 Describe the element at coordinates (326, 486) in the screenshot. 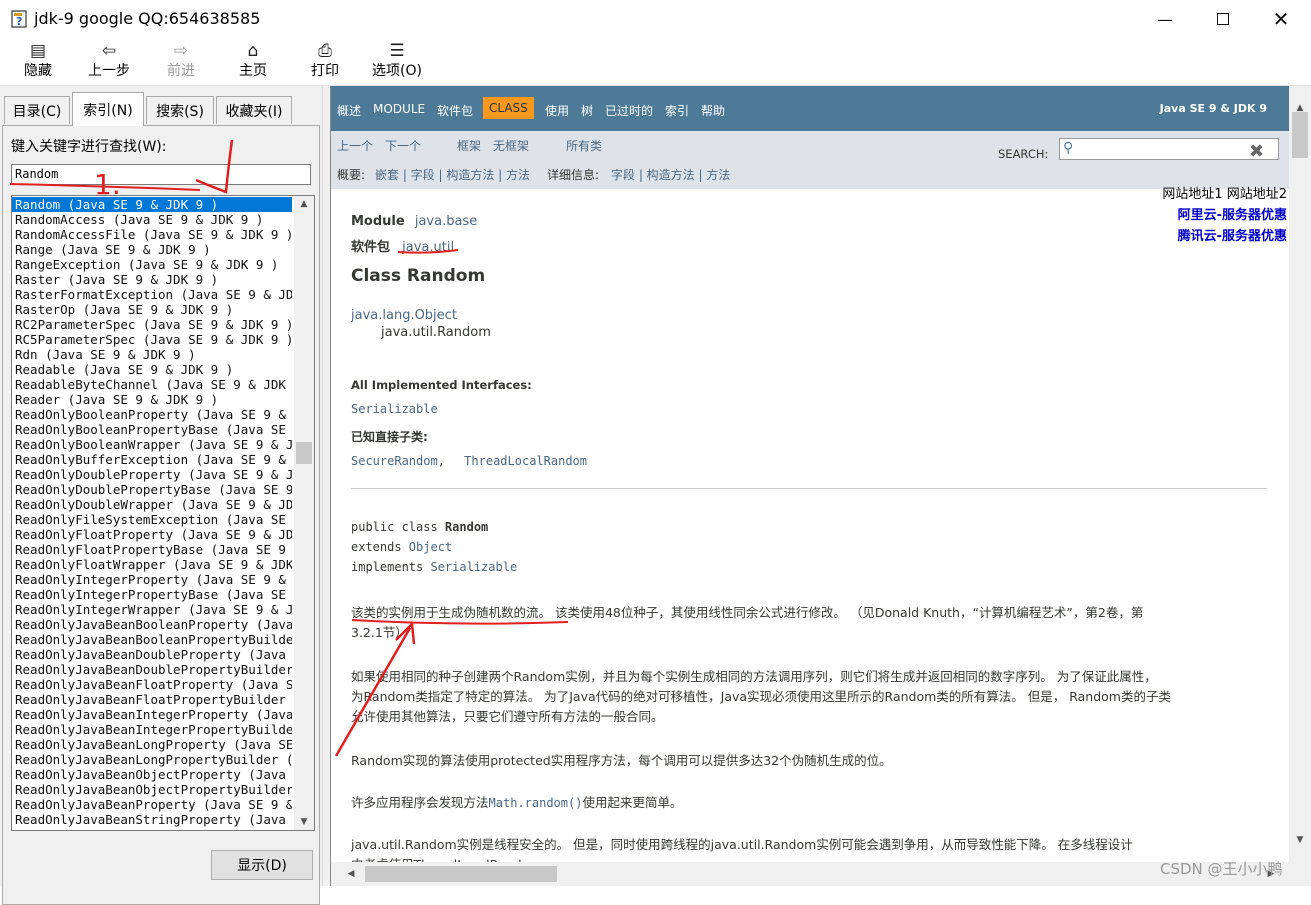

I see `pane-splitter` at that location.